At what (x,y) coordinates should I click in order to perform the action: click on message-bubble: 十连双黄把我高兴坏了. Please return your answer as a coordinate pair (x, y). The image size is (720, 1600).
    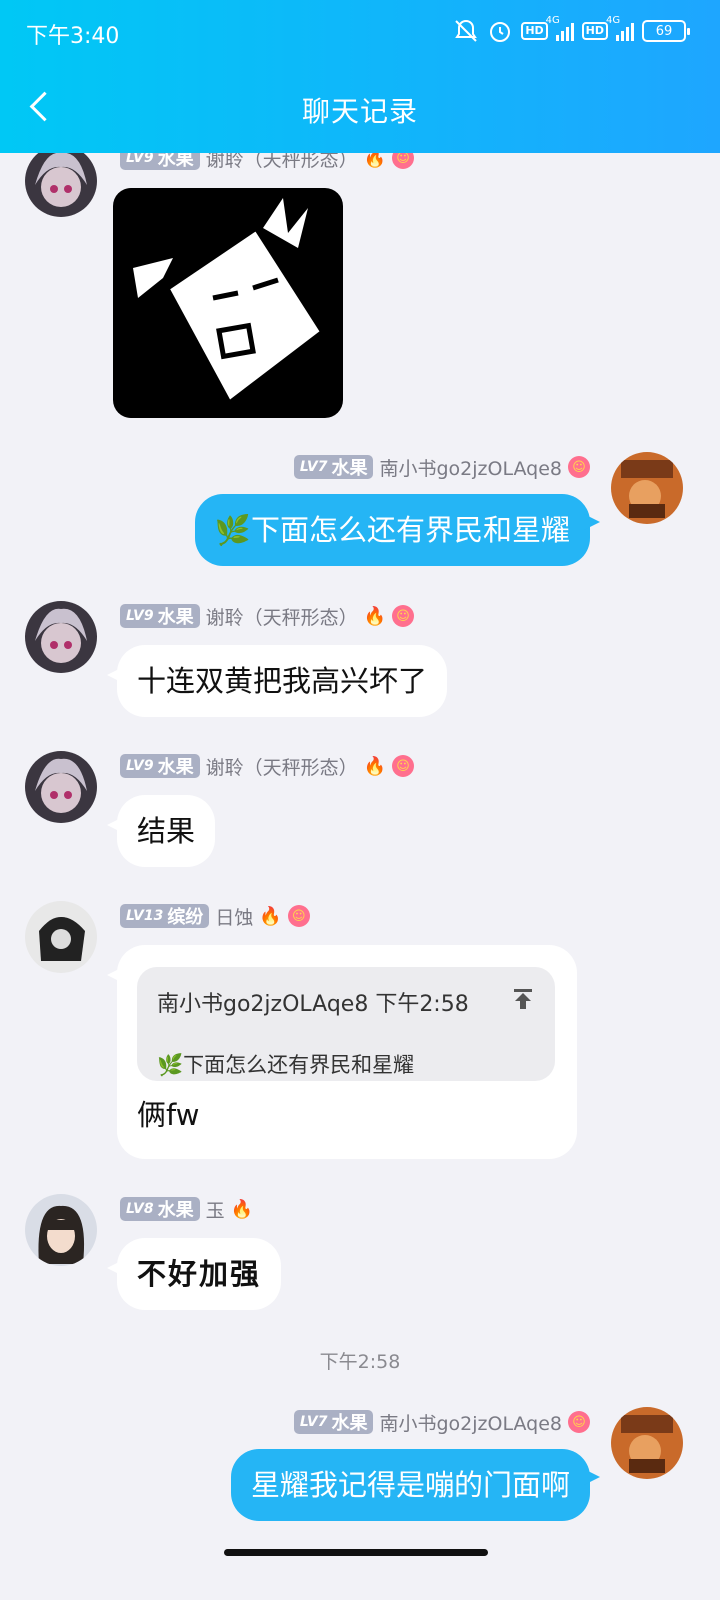
    Looking at the image, I should click on (277, 681).